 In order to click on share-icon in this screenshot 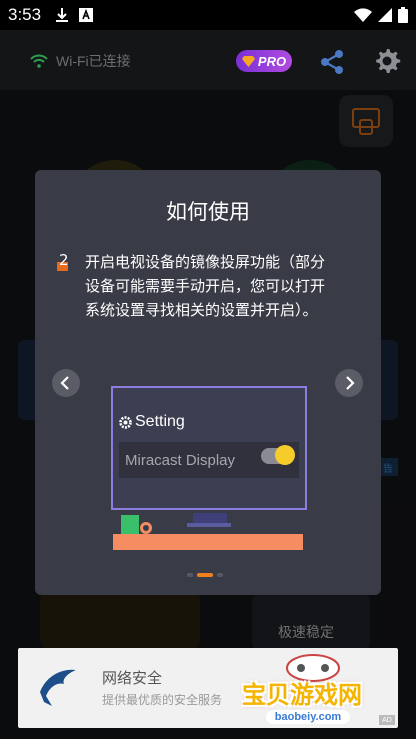, I will do `click(332, 62)`.